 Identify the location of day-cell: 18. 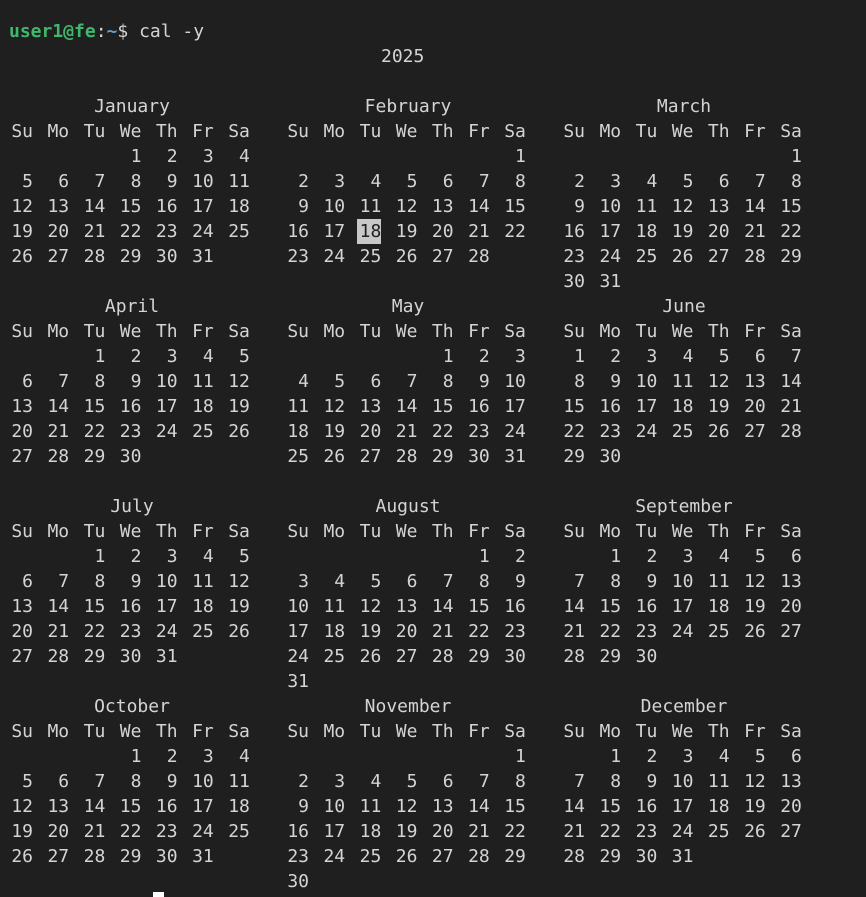
(239, 806).